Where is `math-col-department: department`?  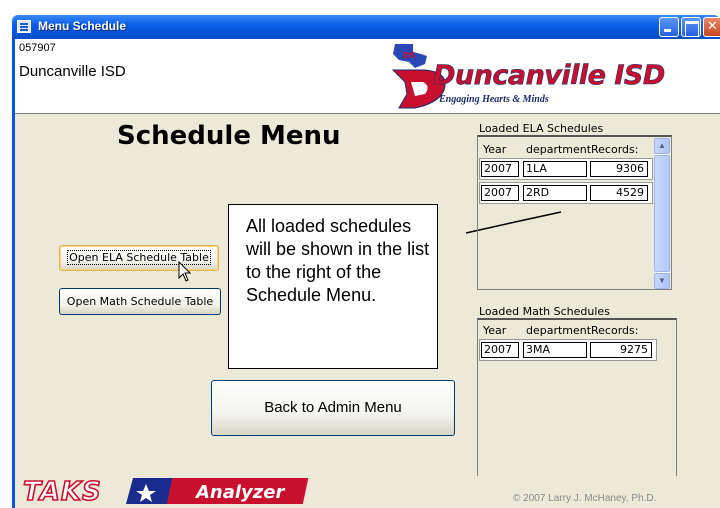
math-col-department: department is located at coordinates (559, 330).